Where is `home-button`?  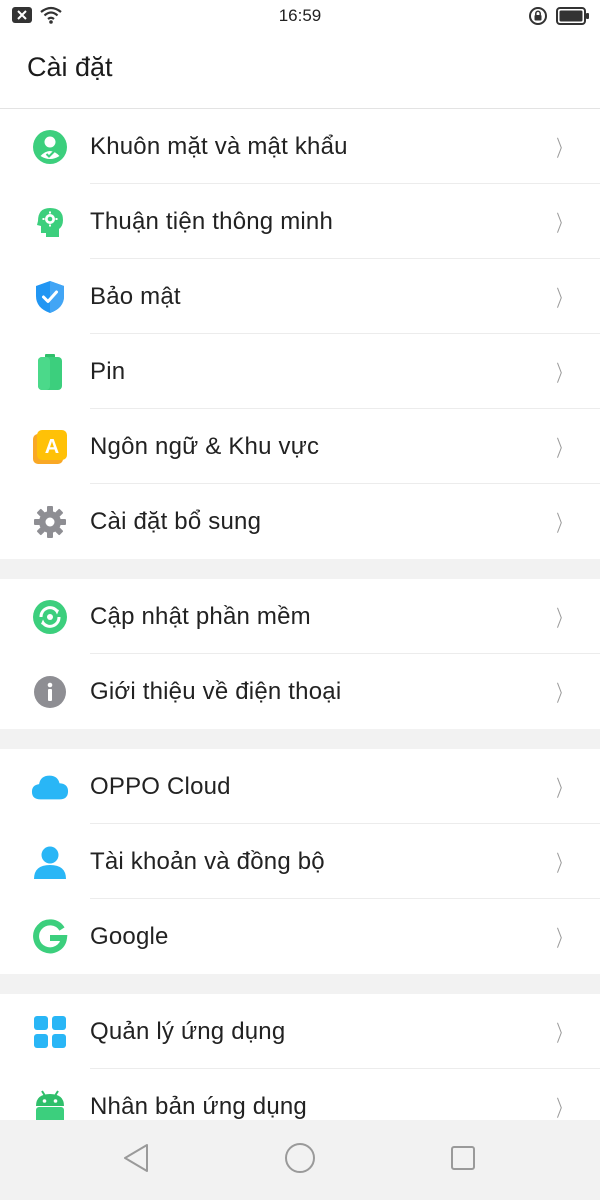
home-button is located at coordinates (300, 1160).